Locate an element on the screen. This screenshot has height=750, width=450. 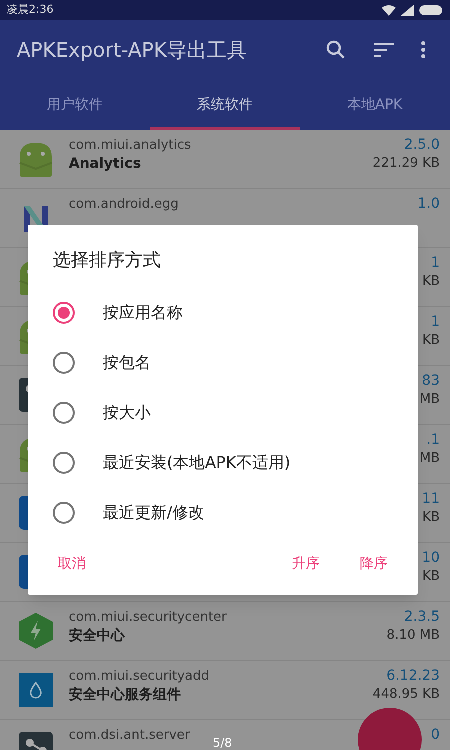
app-name: Analytics is located at coordinates (105, 164).